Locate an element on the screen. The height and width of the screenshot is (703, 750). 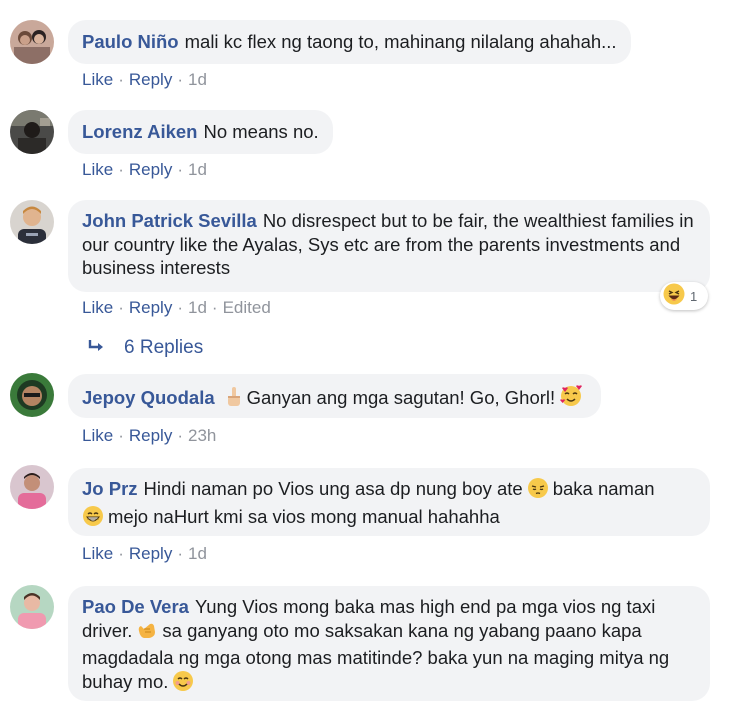
reaction-count: 1 is located at coordinates (694, 296).